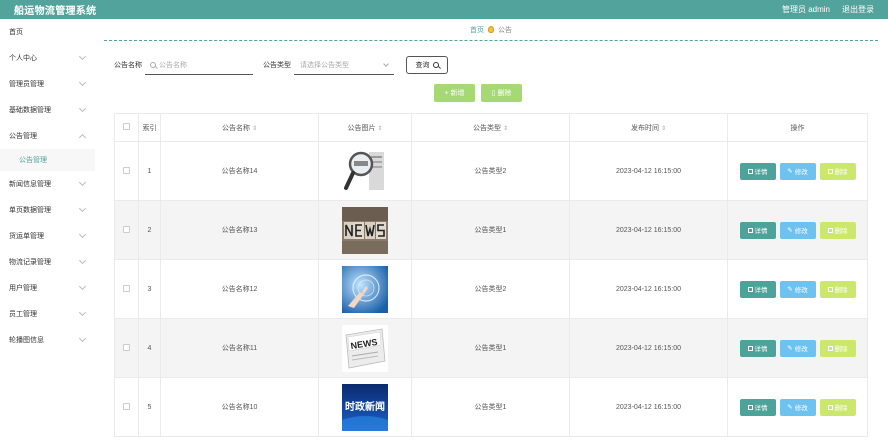 This screenshot has height=440, width=888. I want to click on select-all-checkbox, so click(126, 126).